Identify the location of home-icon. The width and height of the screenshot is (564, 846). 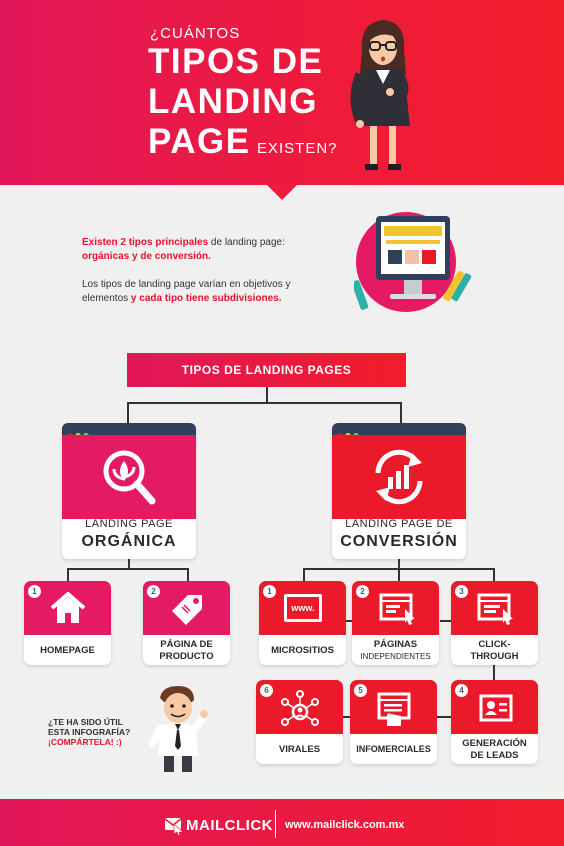
(68, 607).